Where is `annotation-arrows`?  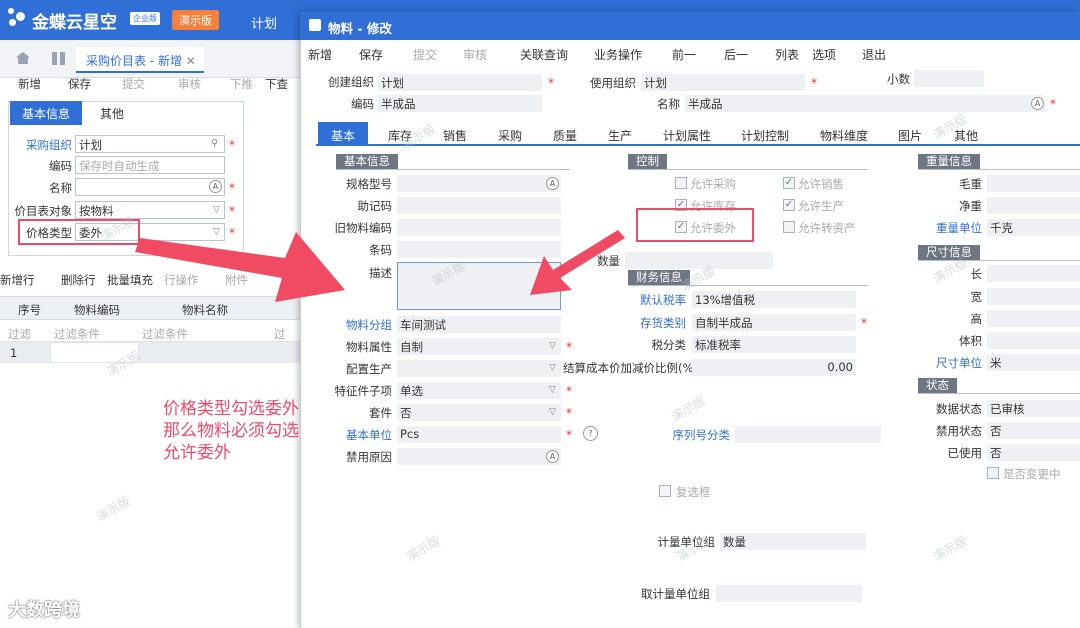 annotation-arrows is located at coordinates (380, 266).